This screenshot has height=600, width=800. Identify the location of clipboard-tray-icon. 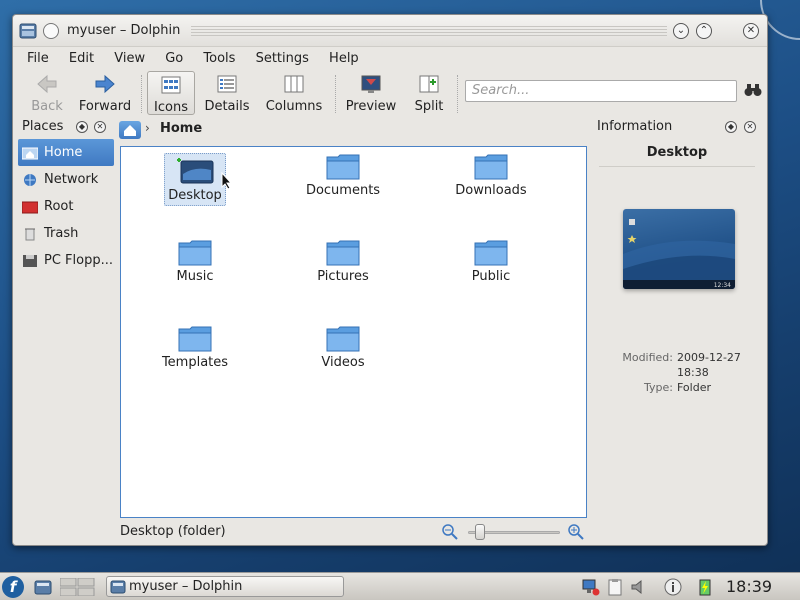
(615, 587).